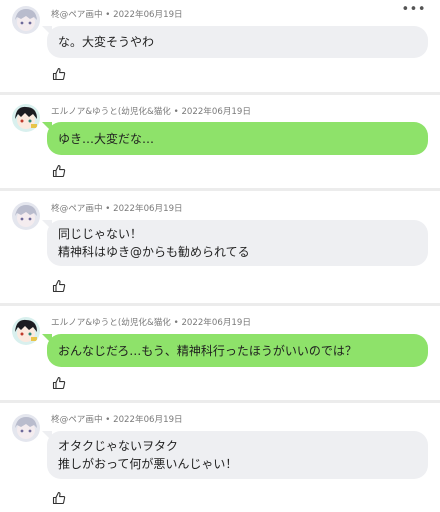 This screenshot has width=440, height=512. I want to click on more-options-icon: •••, so click(413, 9).